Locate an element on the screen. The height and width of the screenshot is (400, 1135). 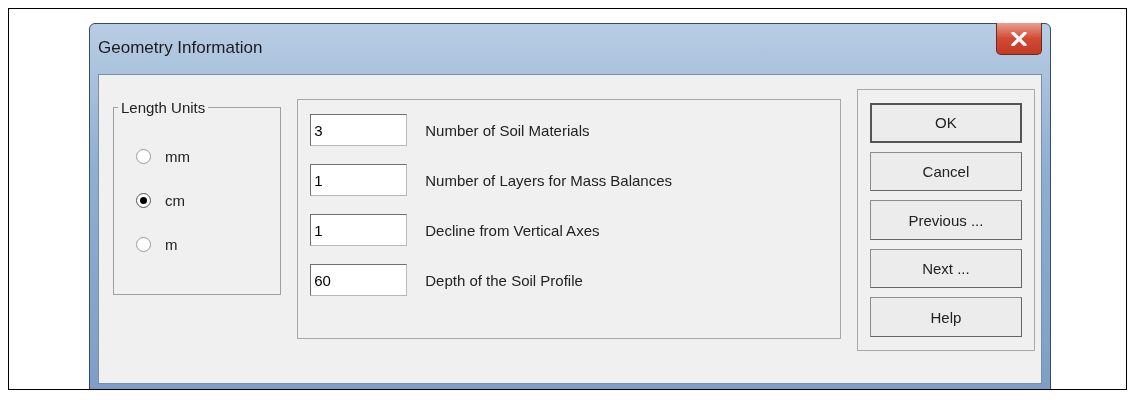
radio-option: cm is located at coordinates (208, 200).